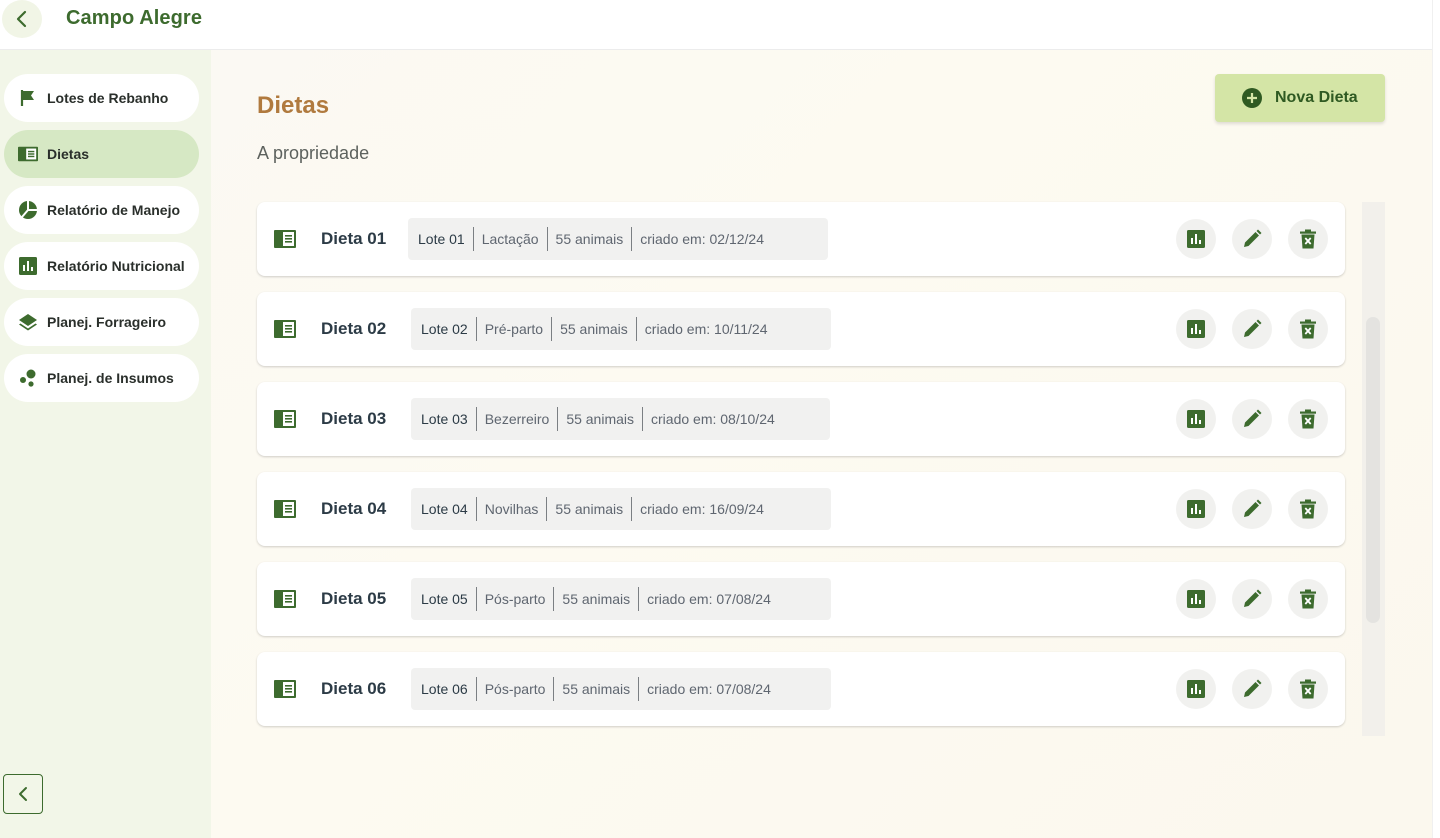  Describe the element at coordinates (23, 794) in the screenshot. I see `collapse-sidebar-button` at that location.